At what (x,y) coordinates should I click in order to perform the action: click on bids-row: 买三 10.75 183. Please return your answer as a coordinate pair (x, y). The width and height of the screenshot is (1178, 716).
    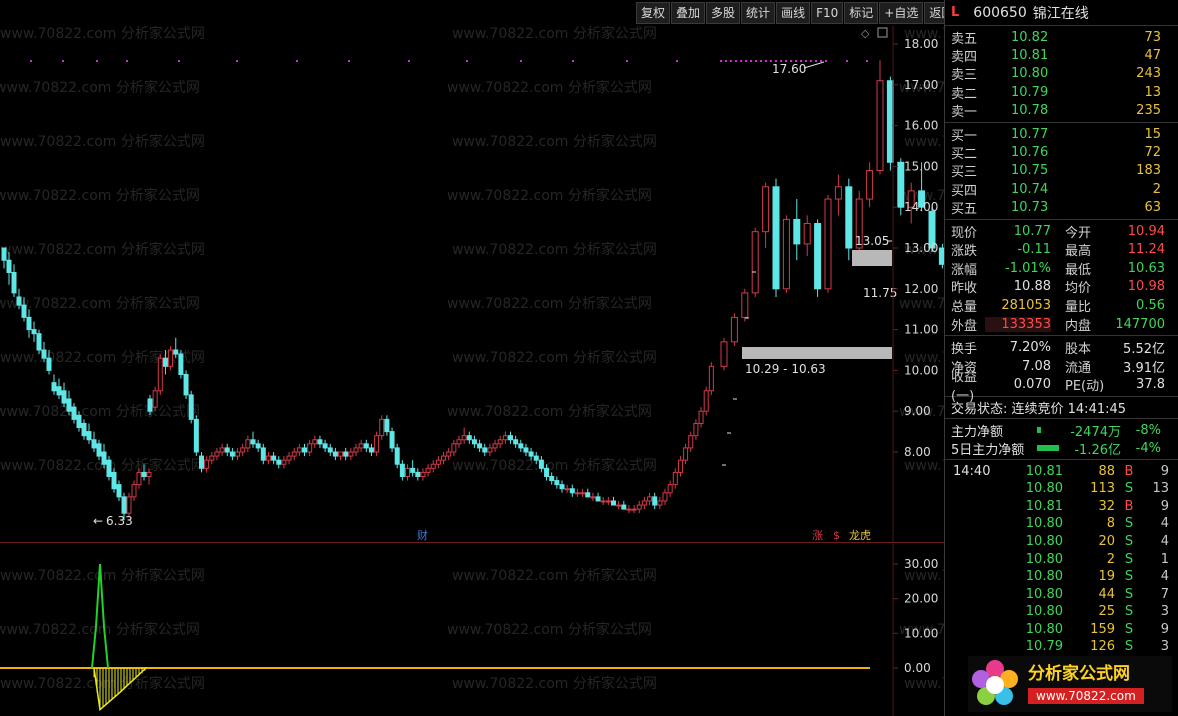
    Looking at the image, I should click on (1061, 171).